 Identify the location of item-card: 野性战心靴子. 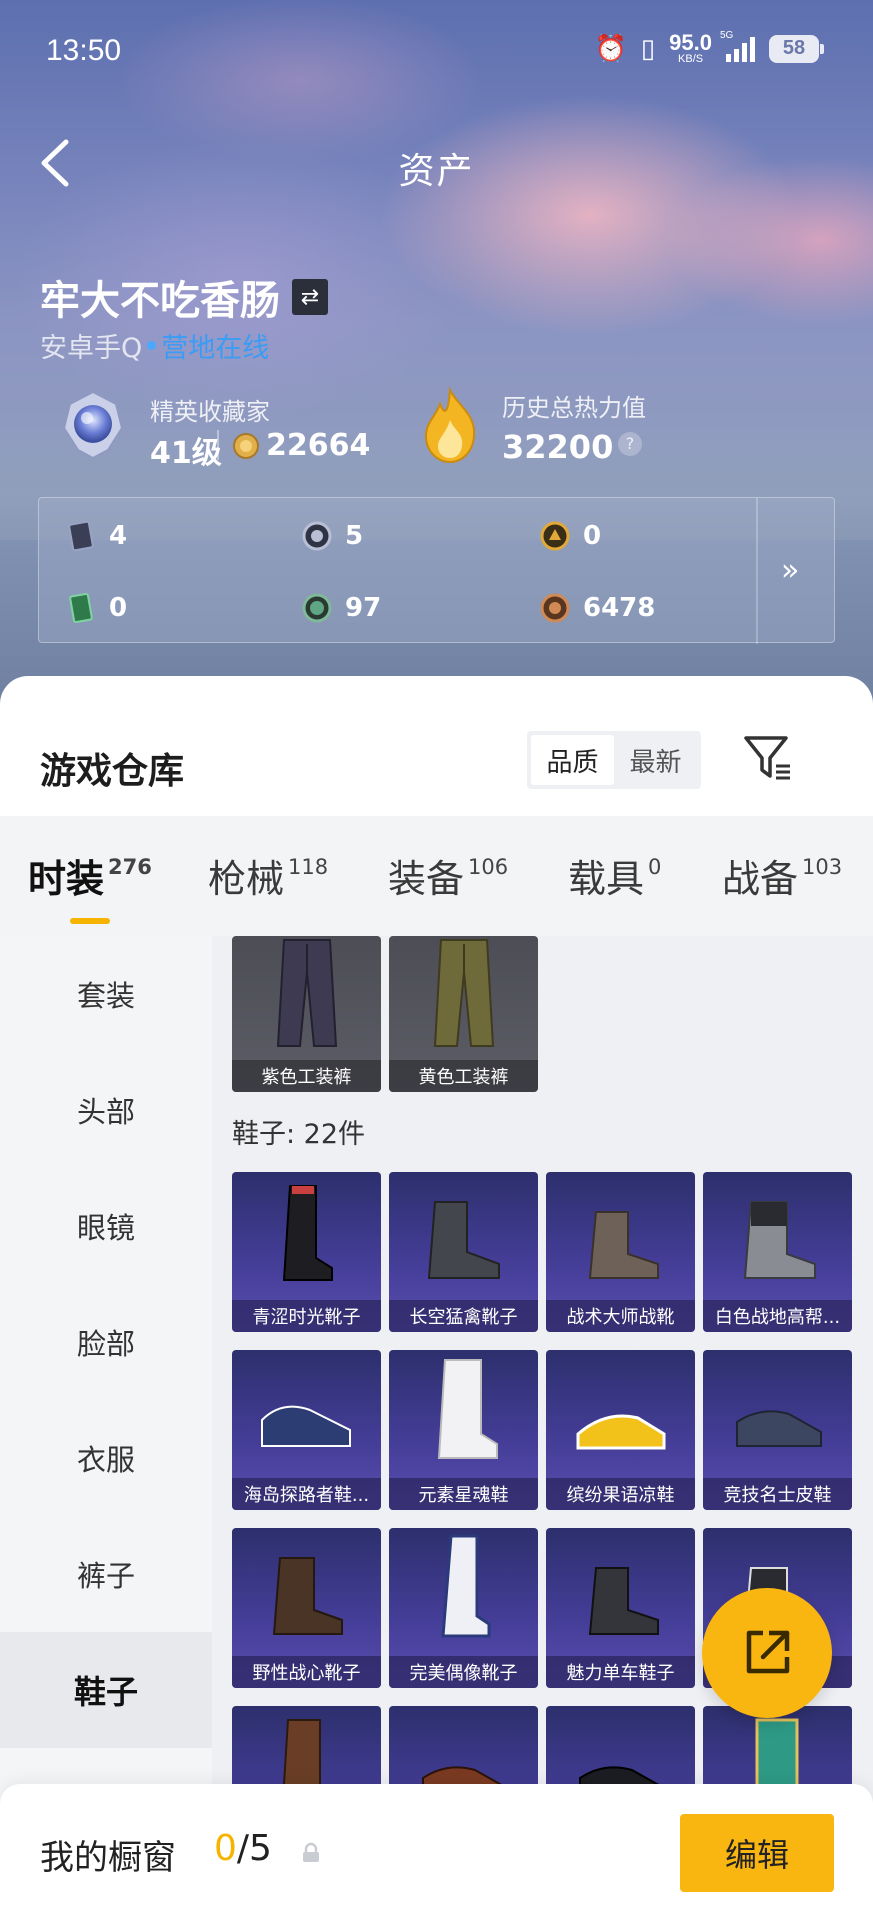
(306, 1608).